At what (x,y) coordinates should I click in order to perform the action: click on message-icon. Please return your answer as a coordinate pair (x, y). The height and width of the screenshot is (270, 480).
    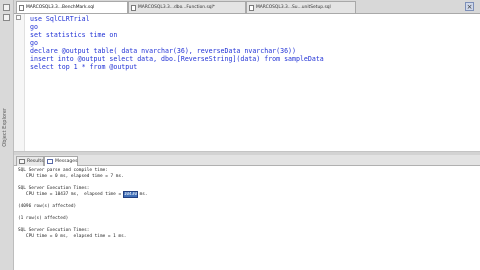
    Looking at the image, I should click on (50, 161).